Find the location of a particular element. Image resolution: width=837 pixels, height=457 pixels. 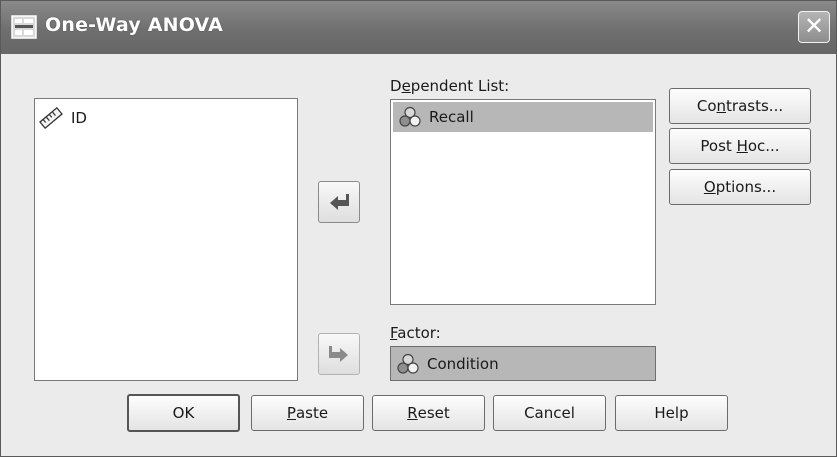

help-label: Help is located at coordinates (671, 413).